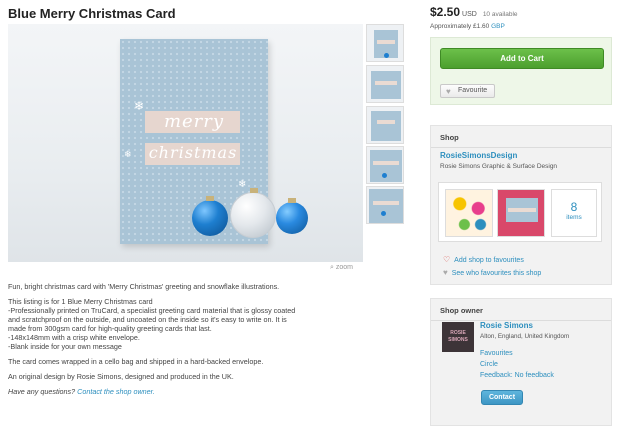  Describe the element at coordinates (461, 310) in the screenshot. I see `owner-heading: Shop owner` at that location.